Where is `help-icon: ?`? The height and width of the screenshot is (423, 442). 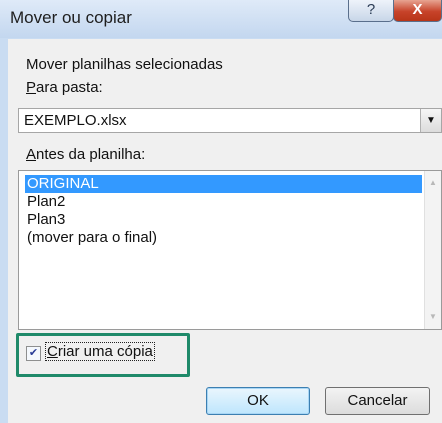
help-icon: ? is located at coordinates (371, 9).